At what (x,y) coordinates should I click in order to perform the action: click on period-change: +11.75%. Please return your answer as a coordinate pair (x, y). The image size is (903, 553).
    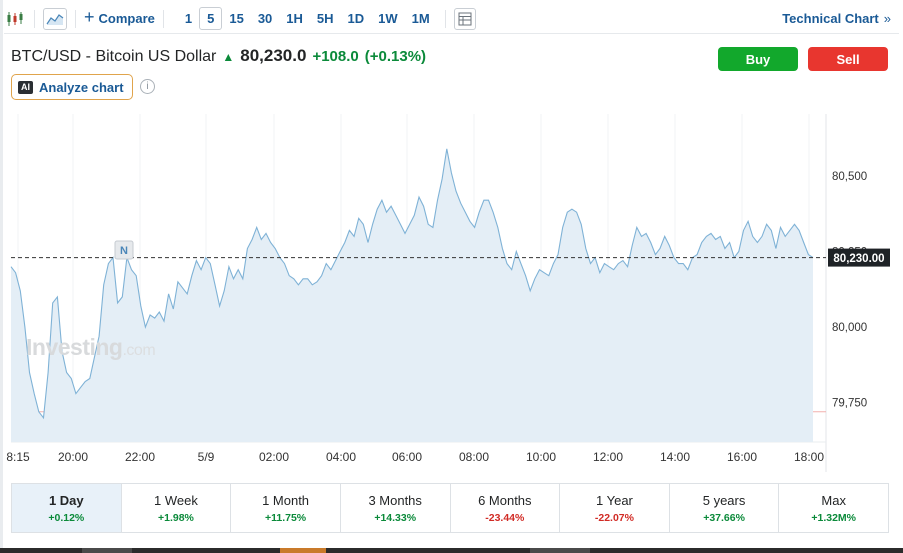
    Looking at the image, I should click on (285, 517).